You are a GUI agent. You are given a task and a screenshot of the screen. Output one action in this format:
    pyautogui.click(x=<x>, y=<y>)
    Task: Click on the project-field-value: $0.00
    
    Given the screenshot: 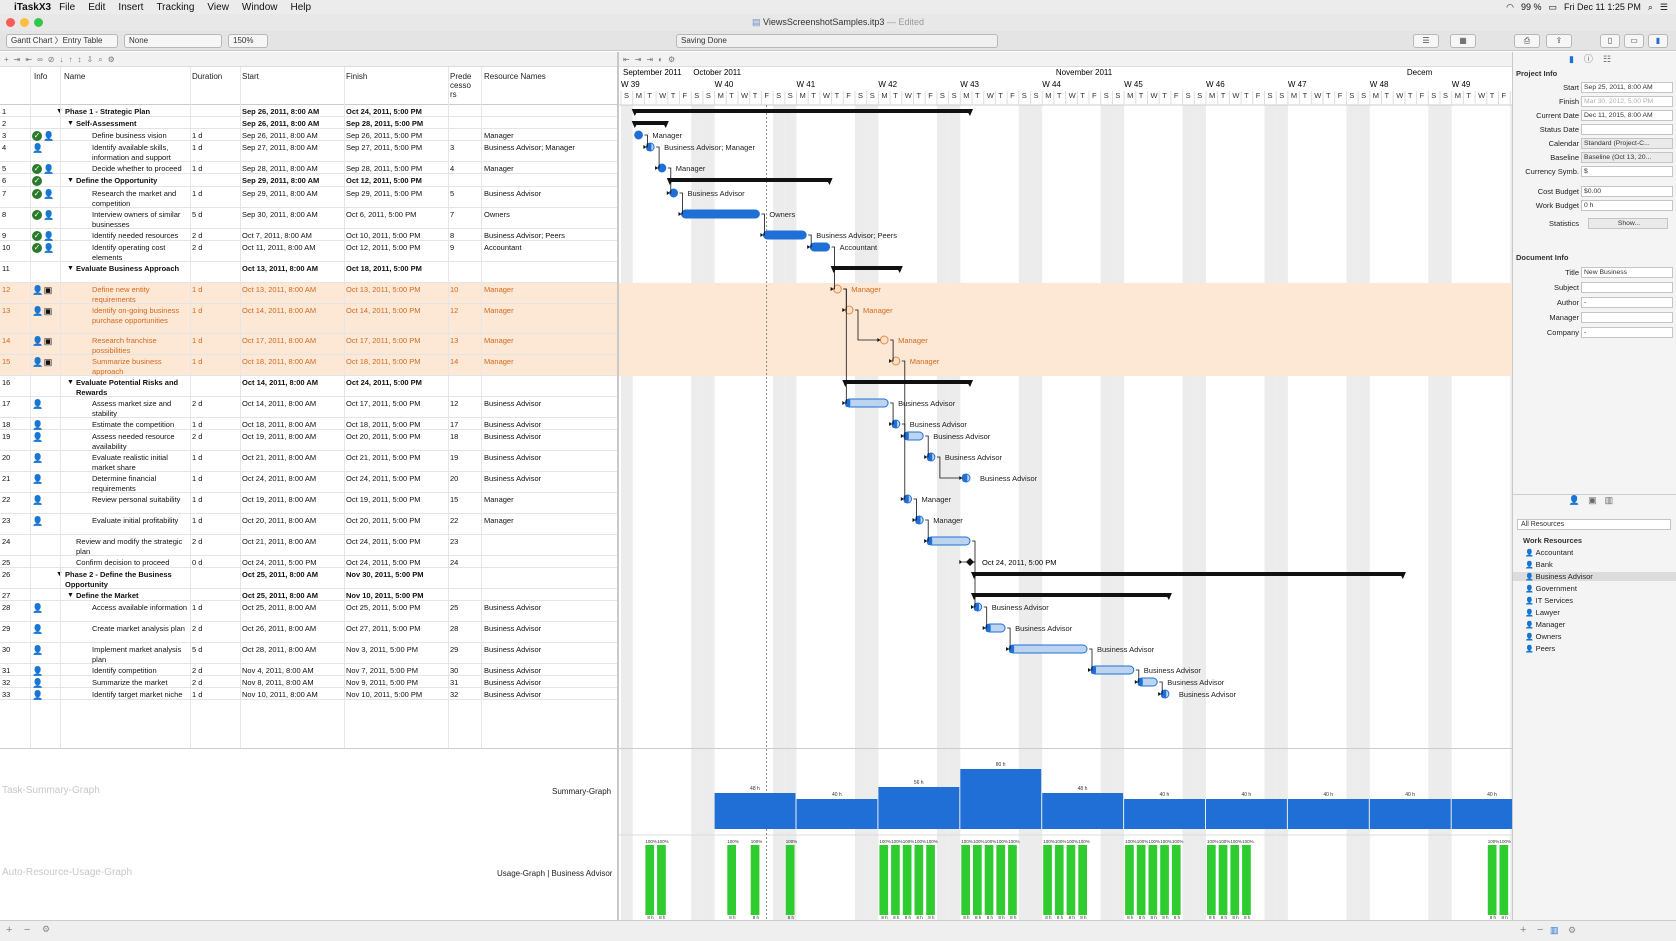 What is the action you would take?
    pyautogui.click(x=1627, y=191)
    